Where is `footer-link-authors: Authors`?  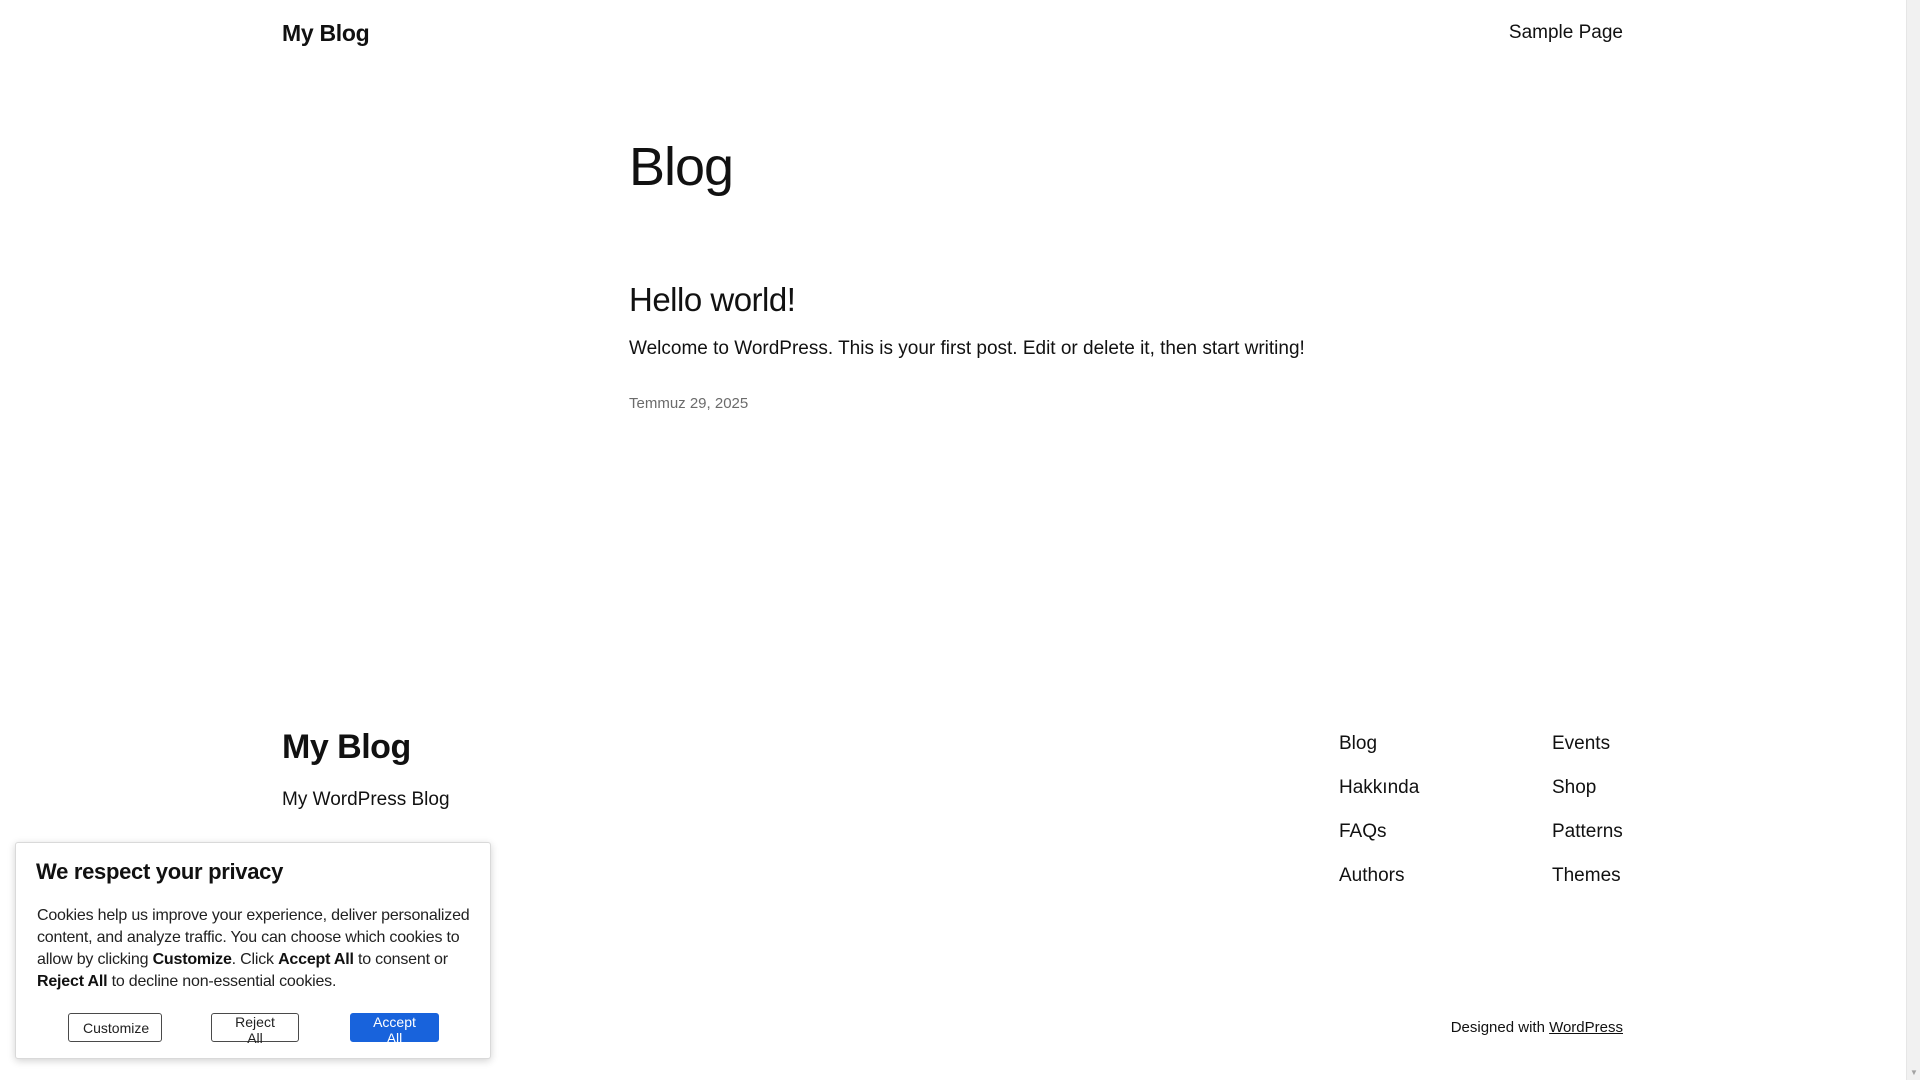
footer-link-authors: Authors is located at coordinates (1379, 887).